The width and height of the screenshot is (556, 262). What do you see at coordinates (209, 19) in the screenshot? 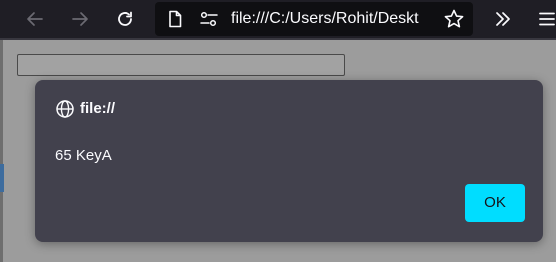
I see `permissions-icon` at bounding box center [209, 19].